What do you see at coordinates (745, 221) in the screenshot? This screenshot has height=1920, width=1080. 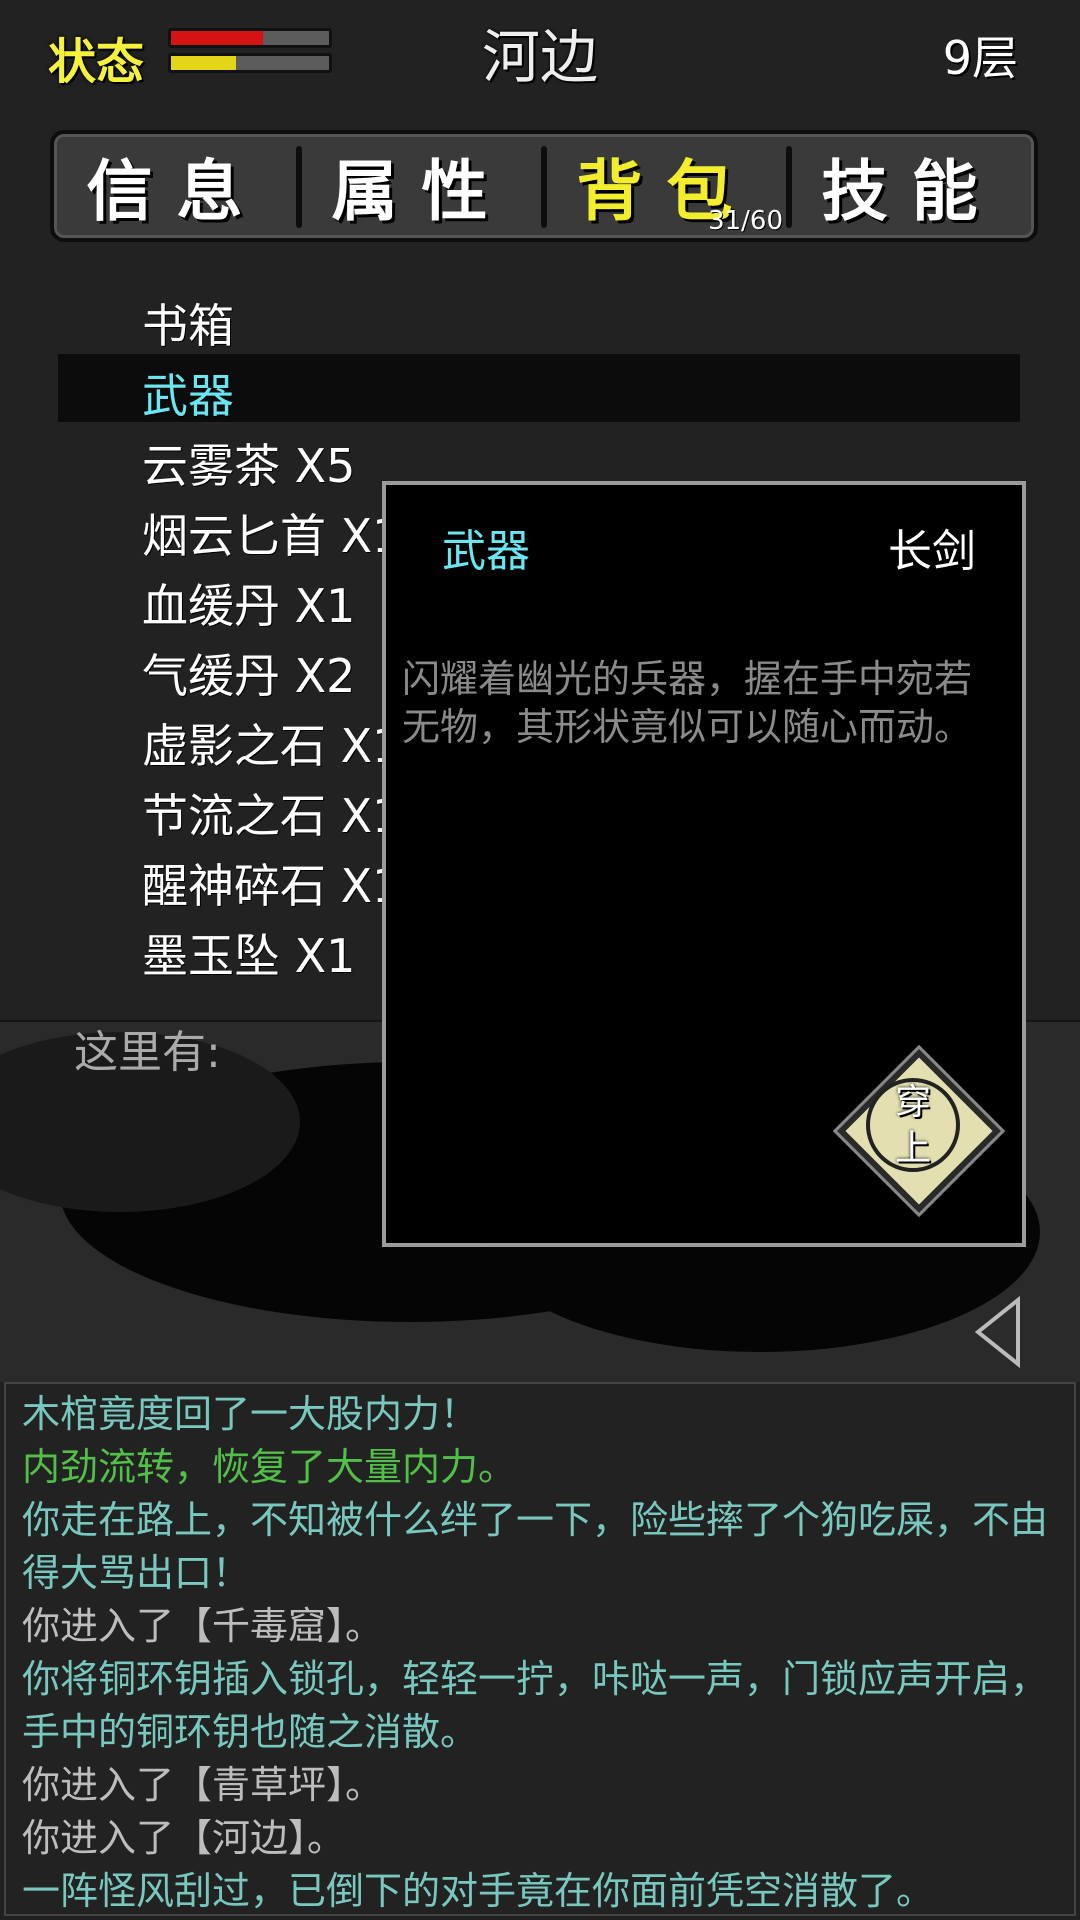 I see `backpack-capacity: 31/60` at bounding box center [745, 221].